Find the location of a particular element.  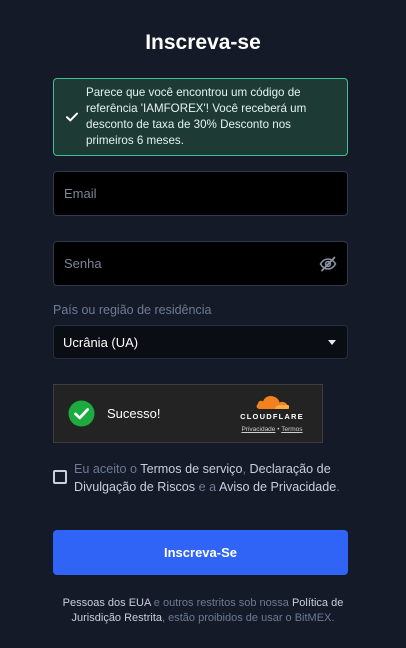

password-field-wrapper is located at coordinates (200, 263).